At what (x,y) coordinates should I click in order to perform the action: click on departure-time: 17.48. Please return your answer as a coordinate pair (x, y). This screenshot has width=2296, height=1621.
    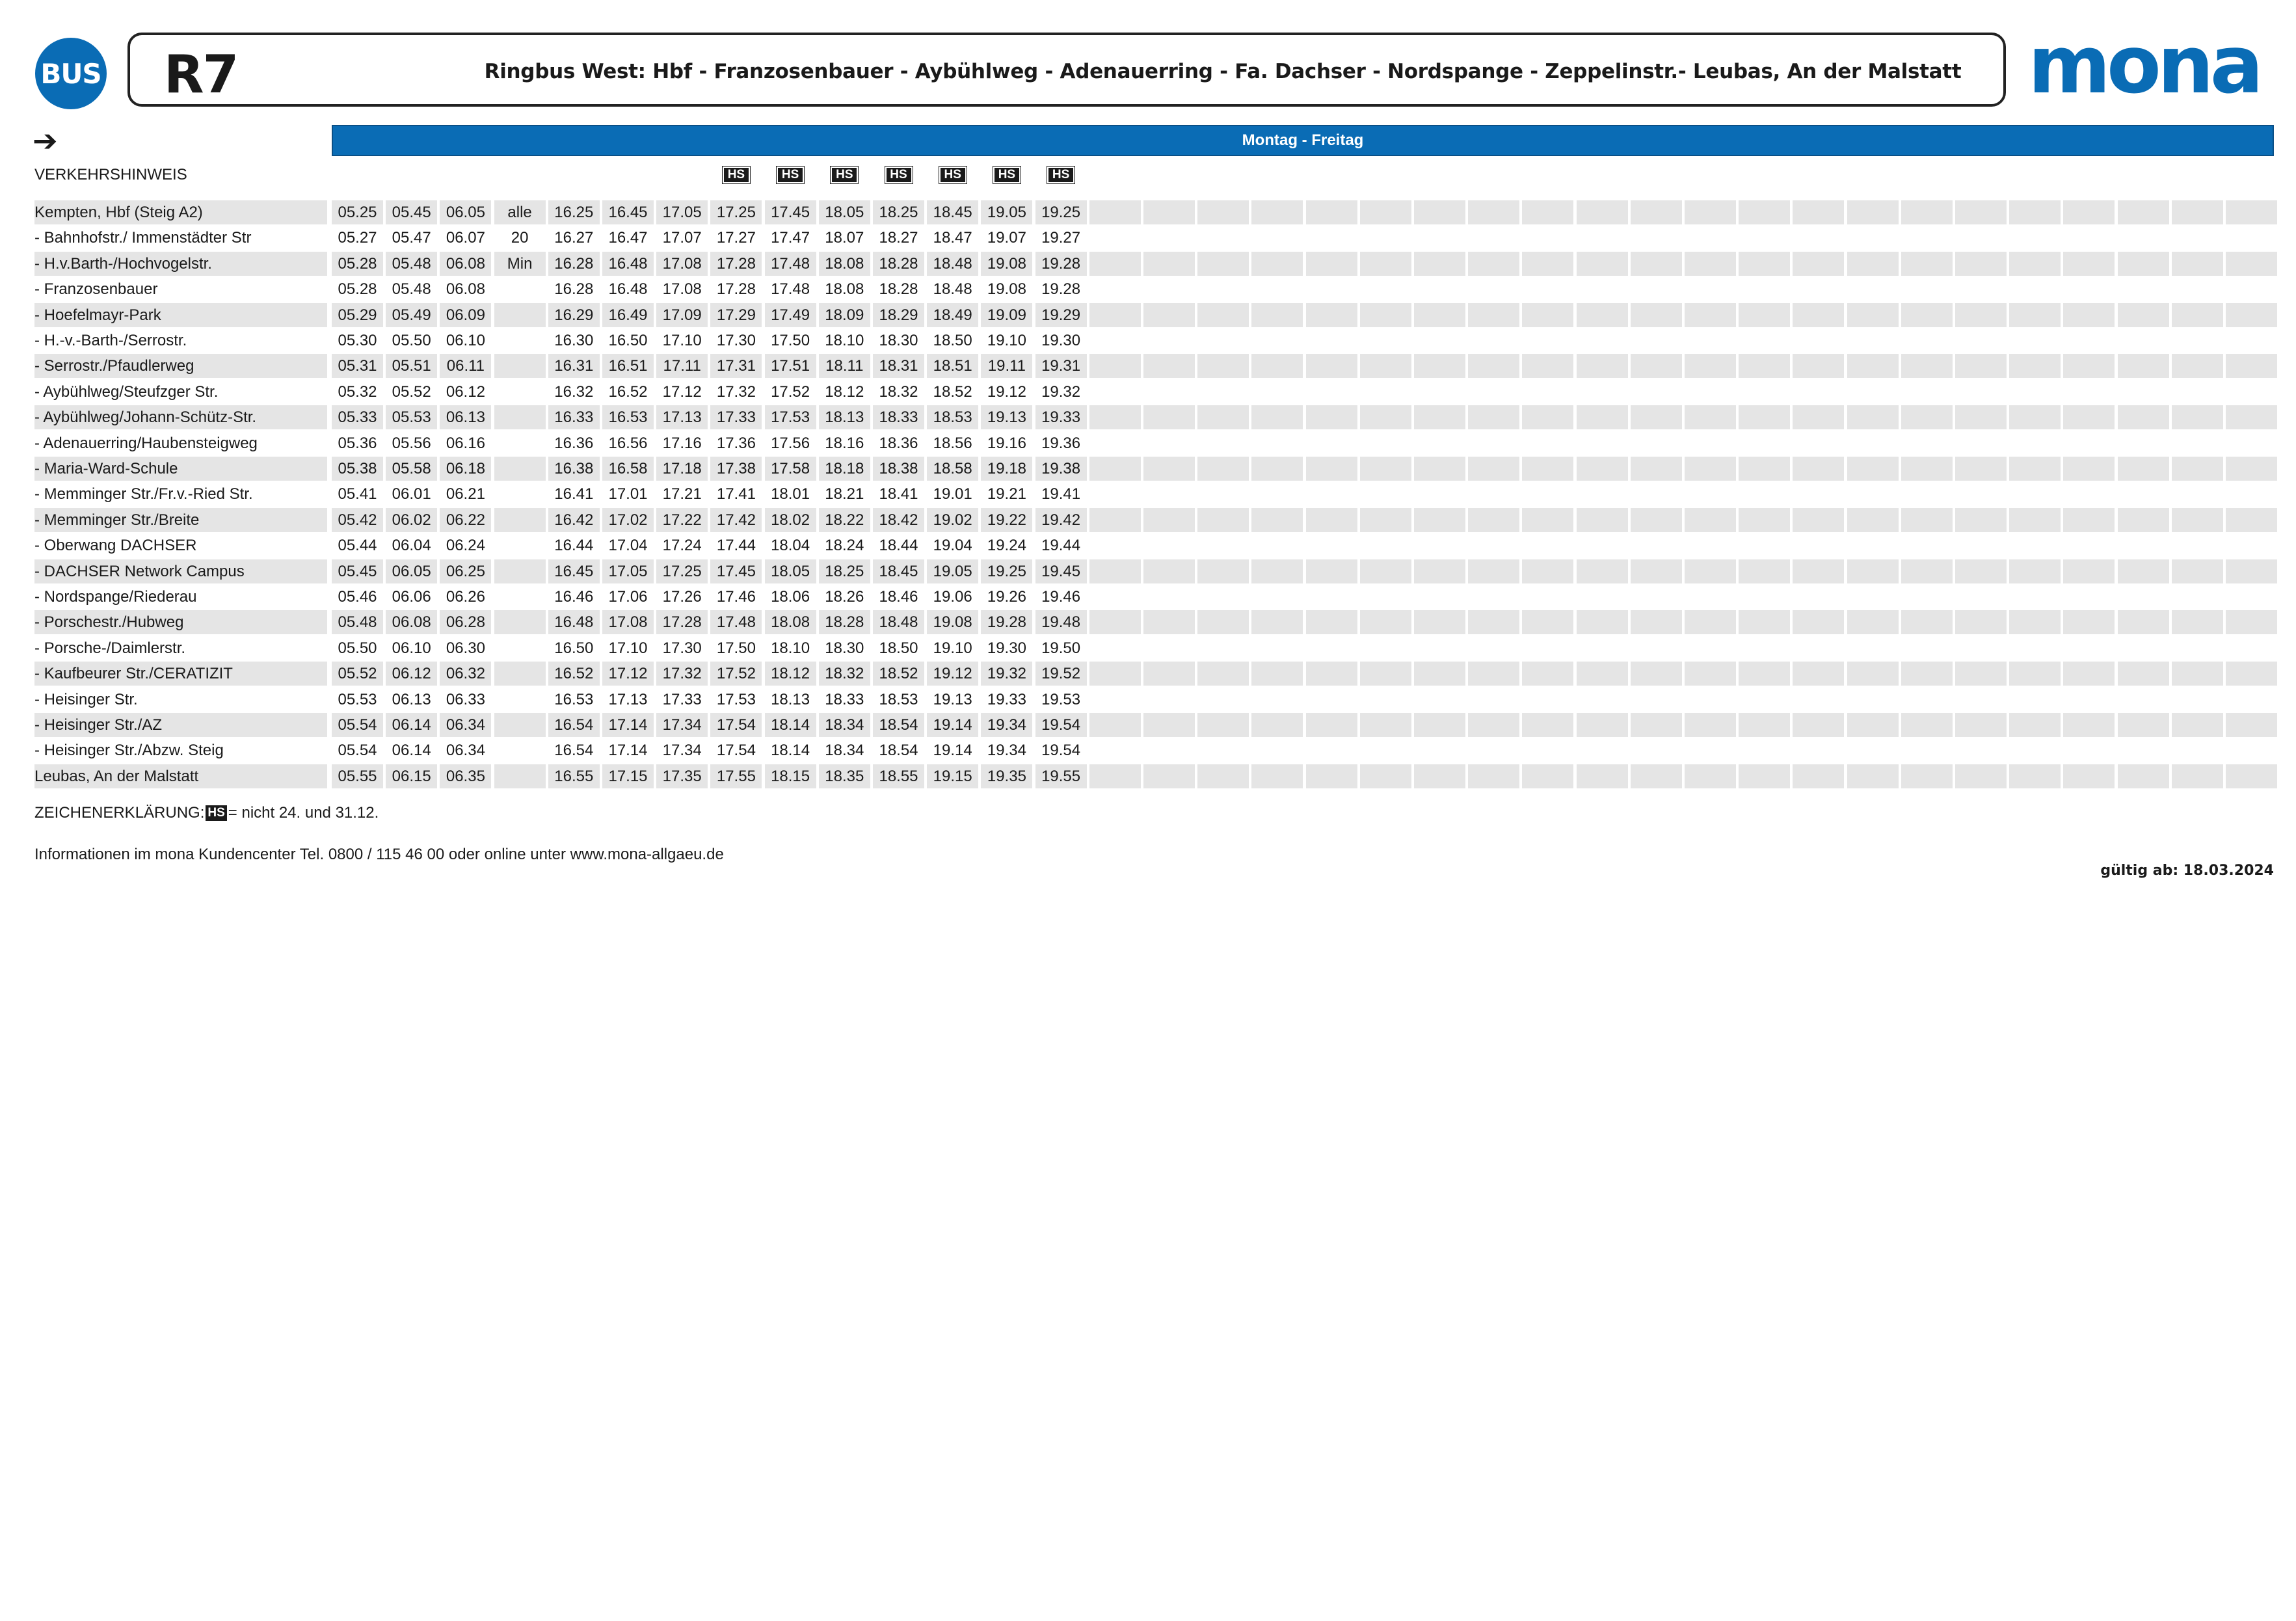
    Looking at the image, I should click on (790, 289).